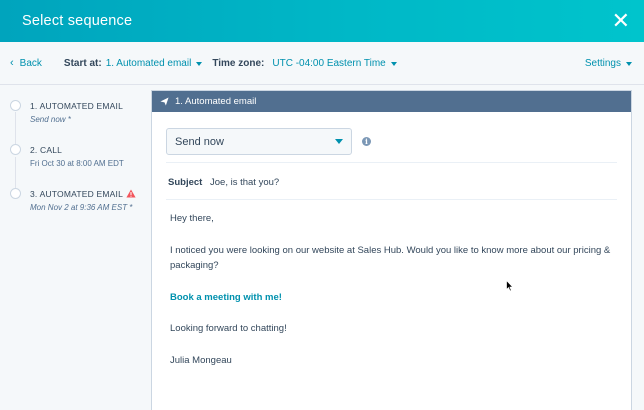 This screenshot has width=644, height=410. I want to click on mouse-cursor-icon, so click(510, 288).